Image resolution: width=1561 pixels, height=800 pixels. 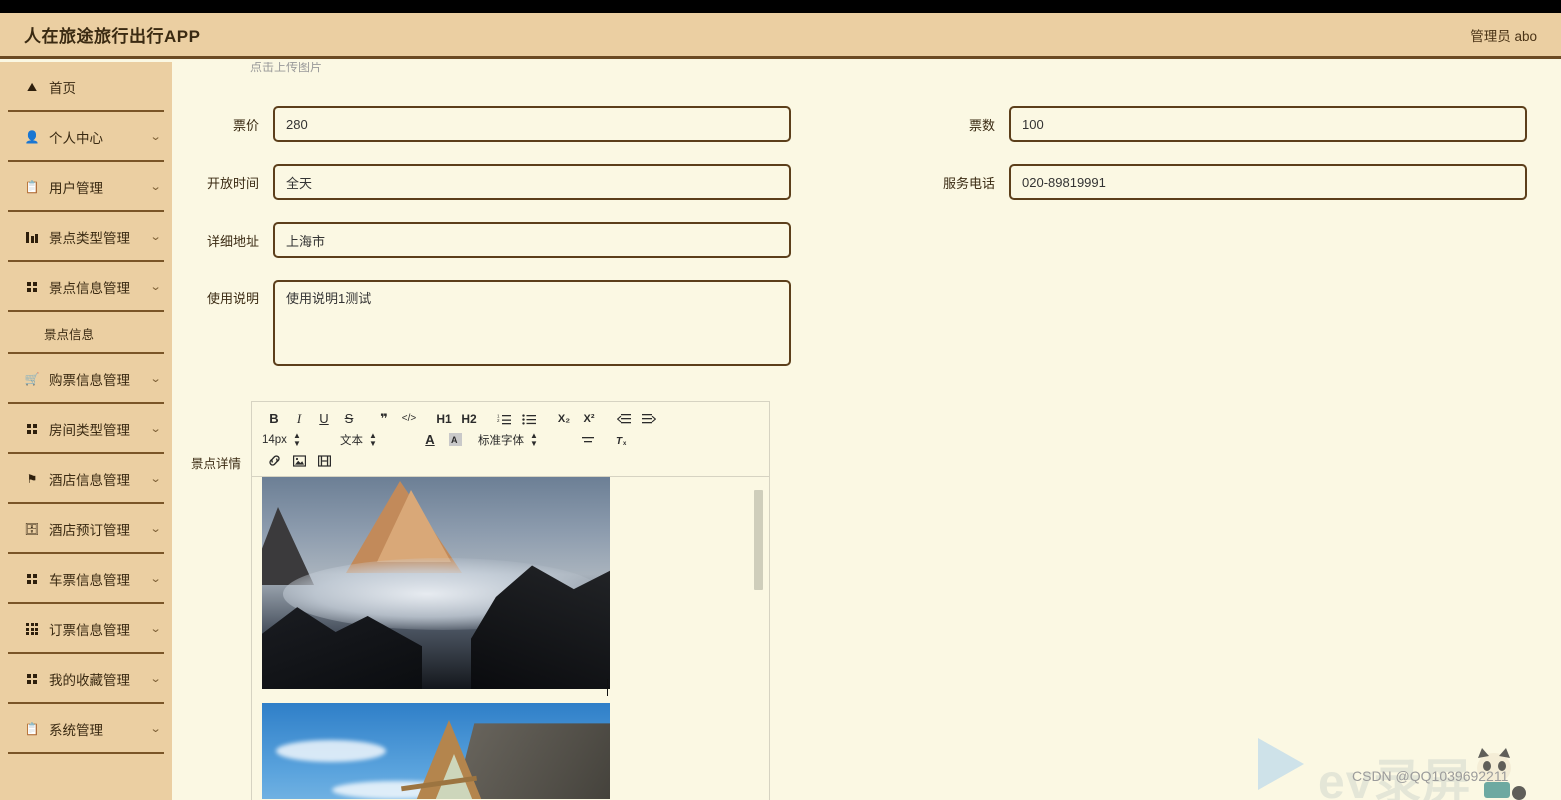 I want to click on font-color-button: A, so click(x=430, y=439).